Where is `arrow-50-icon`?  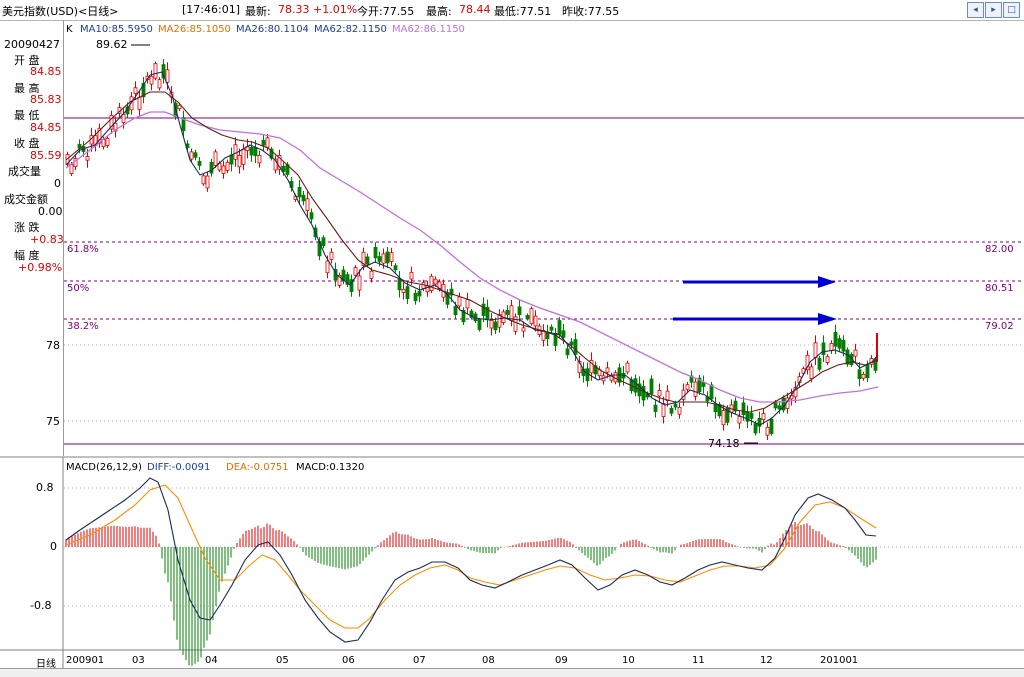 arrow-50-icon is located at coordinates (759, 282).